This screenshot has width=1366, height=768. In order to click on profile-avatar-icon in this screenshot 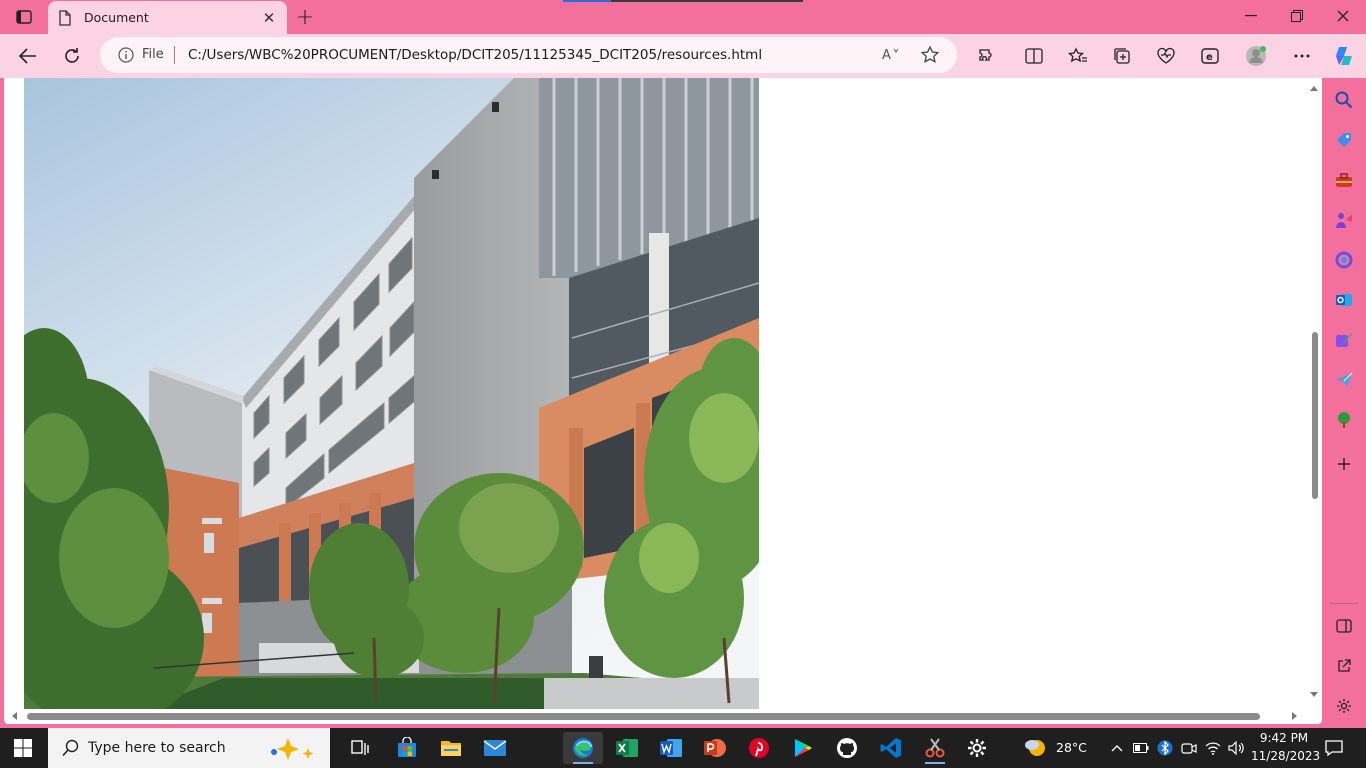, I will do `click(1256, 56)`.